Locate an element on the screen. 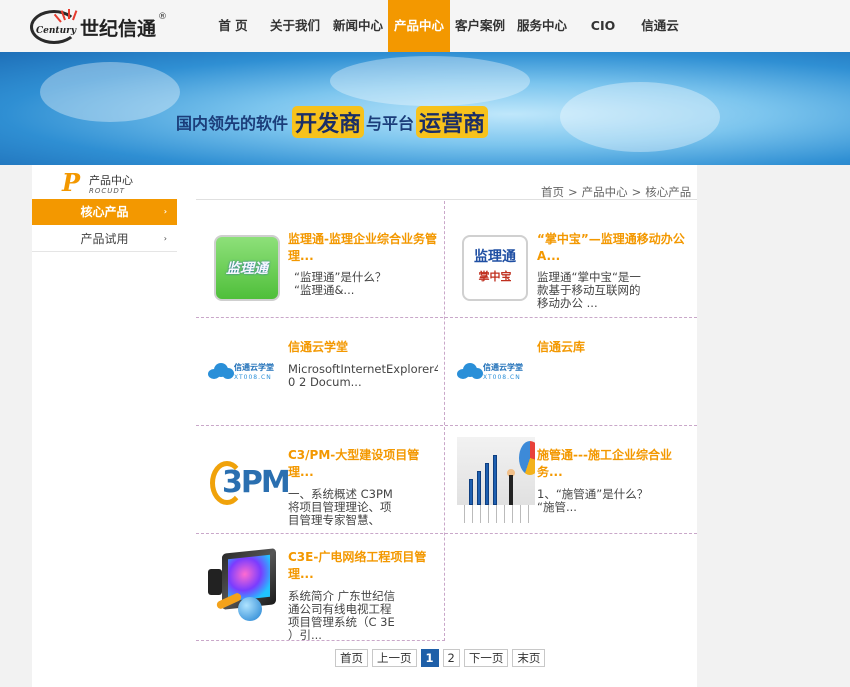  floor-tiles is located at coordinates (496, 514).